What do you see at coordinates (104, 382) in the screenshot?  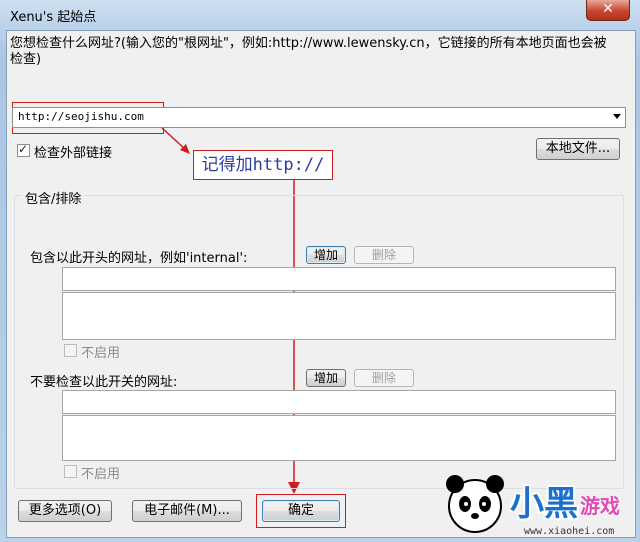 I see `exclude-label: 不要检查以此开关的网址:` at bounding box center [104, 382].